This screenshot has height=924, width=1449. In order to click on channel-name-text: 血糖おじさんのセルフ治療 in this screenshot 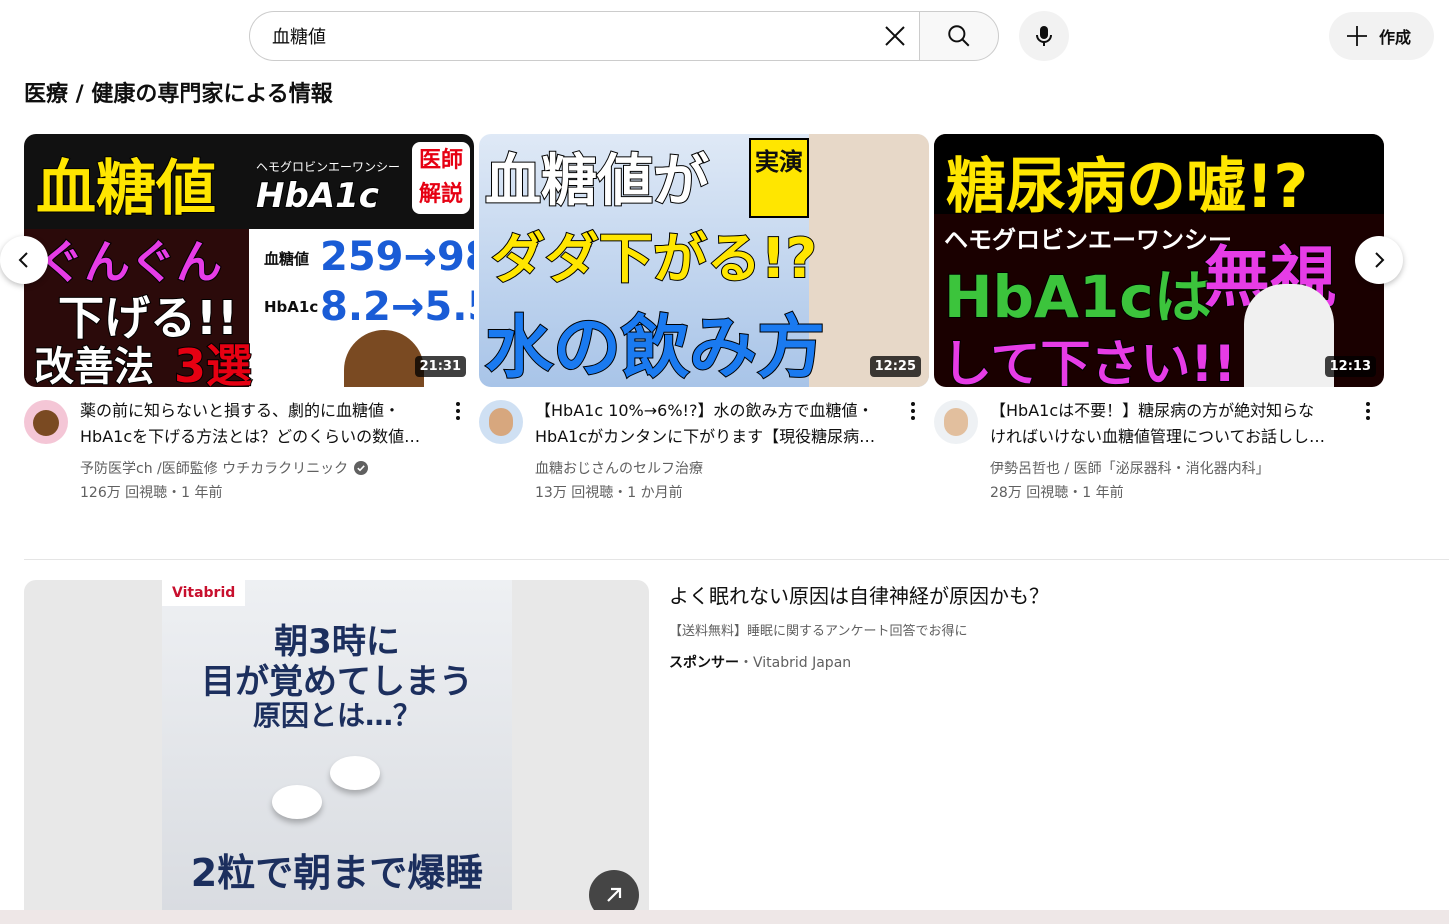, I will do `click(619, 469)`.